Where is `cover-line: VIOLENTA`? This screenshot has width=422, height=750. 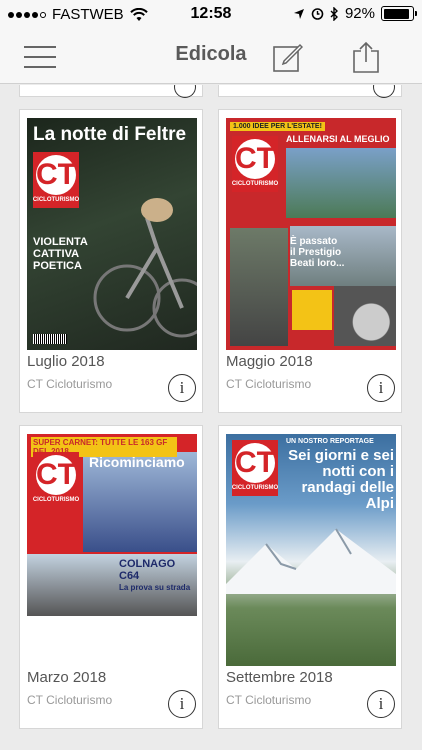
cover-line: VIOLENTA is located at coordinates (60, 242).